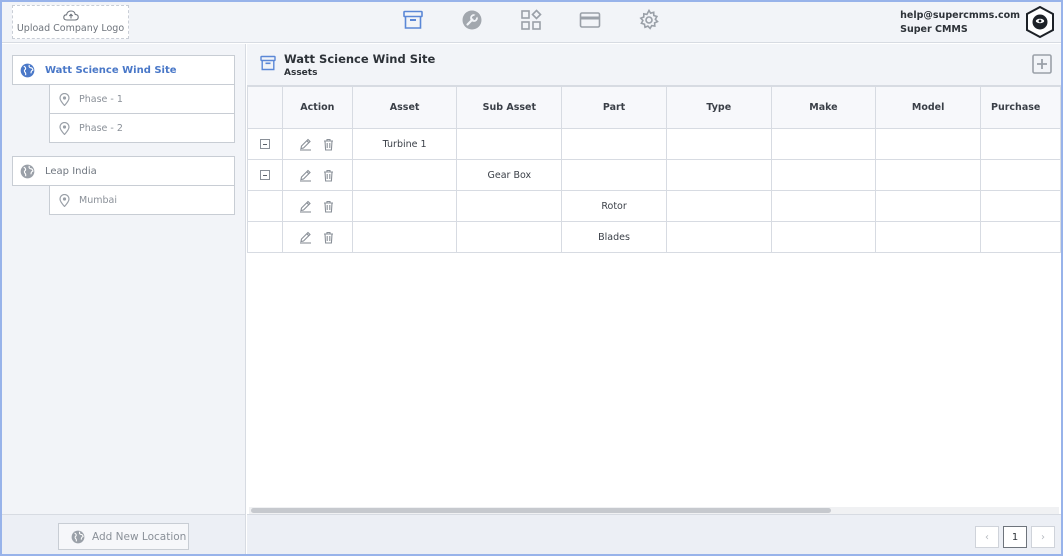  I want to click on nav-settings, so click(649, 20).